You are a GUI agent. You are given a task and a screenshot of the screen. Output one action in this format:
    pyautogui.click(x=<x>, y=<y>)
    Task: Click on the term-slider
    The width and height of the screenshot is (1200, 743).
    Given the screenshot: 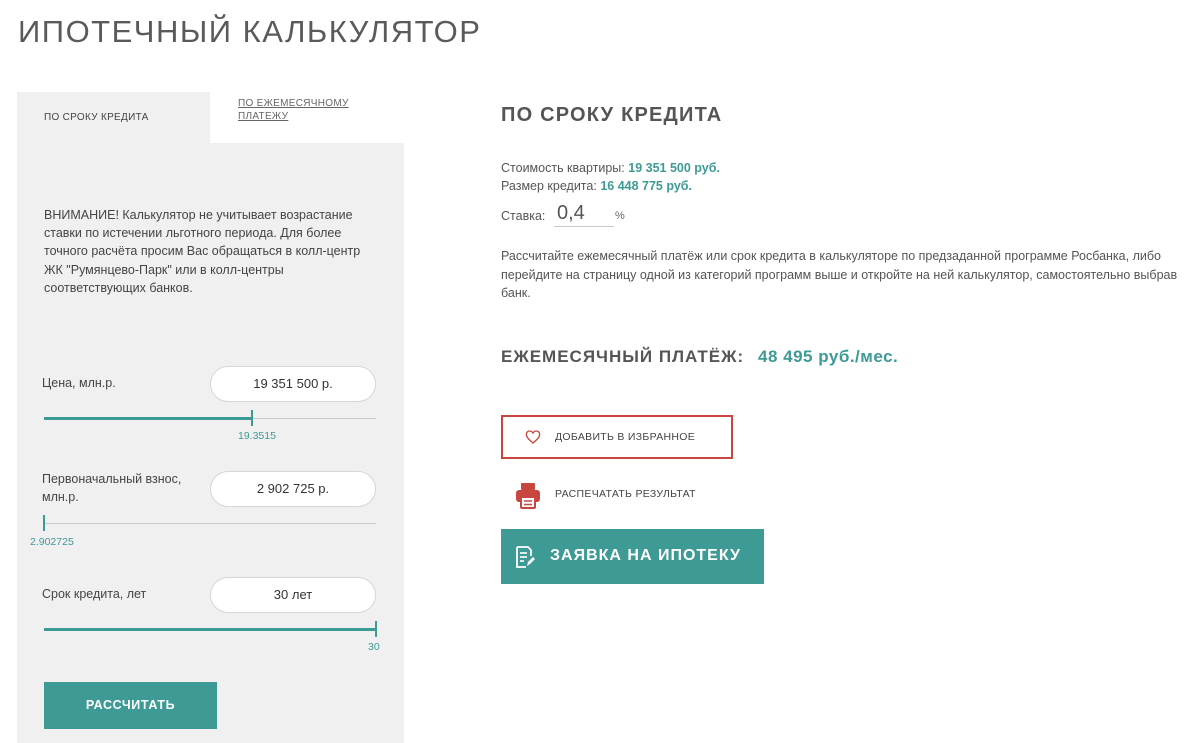 What is the action you would take?
    pyautogui.click(x=210, y=629)
    